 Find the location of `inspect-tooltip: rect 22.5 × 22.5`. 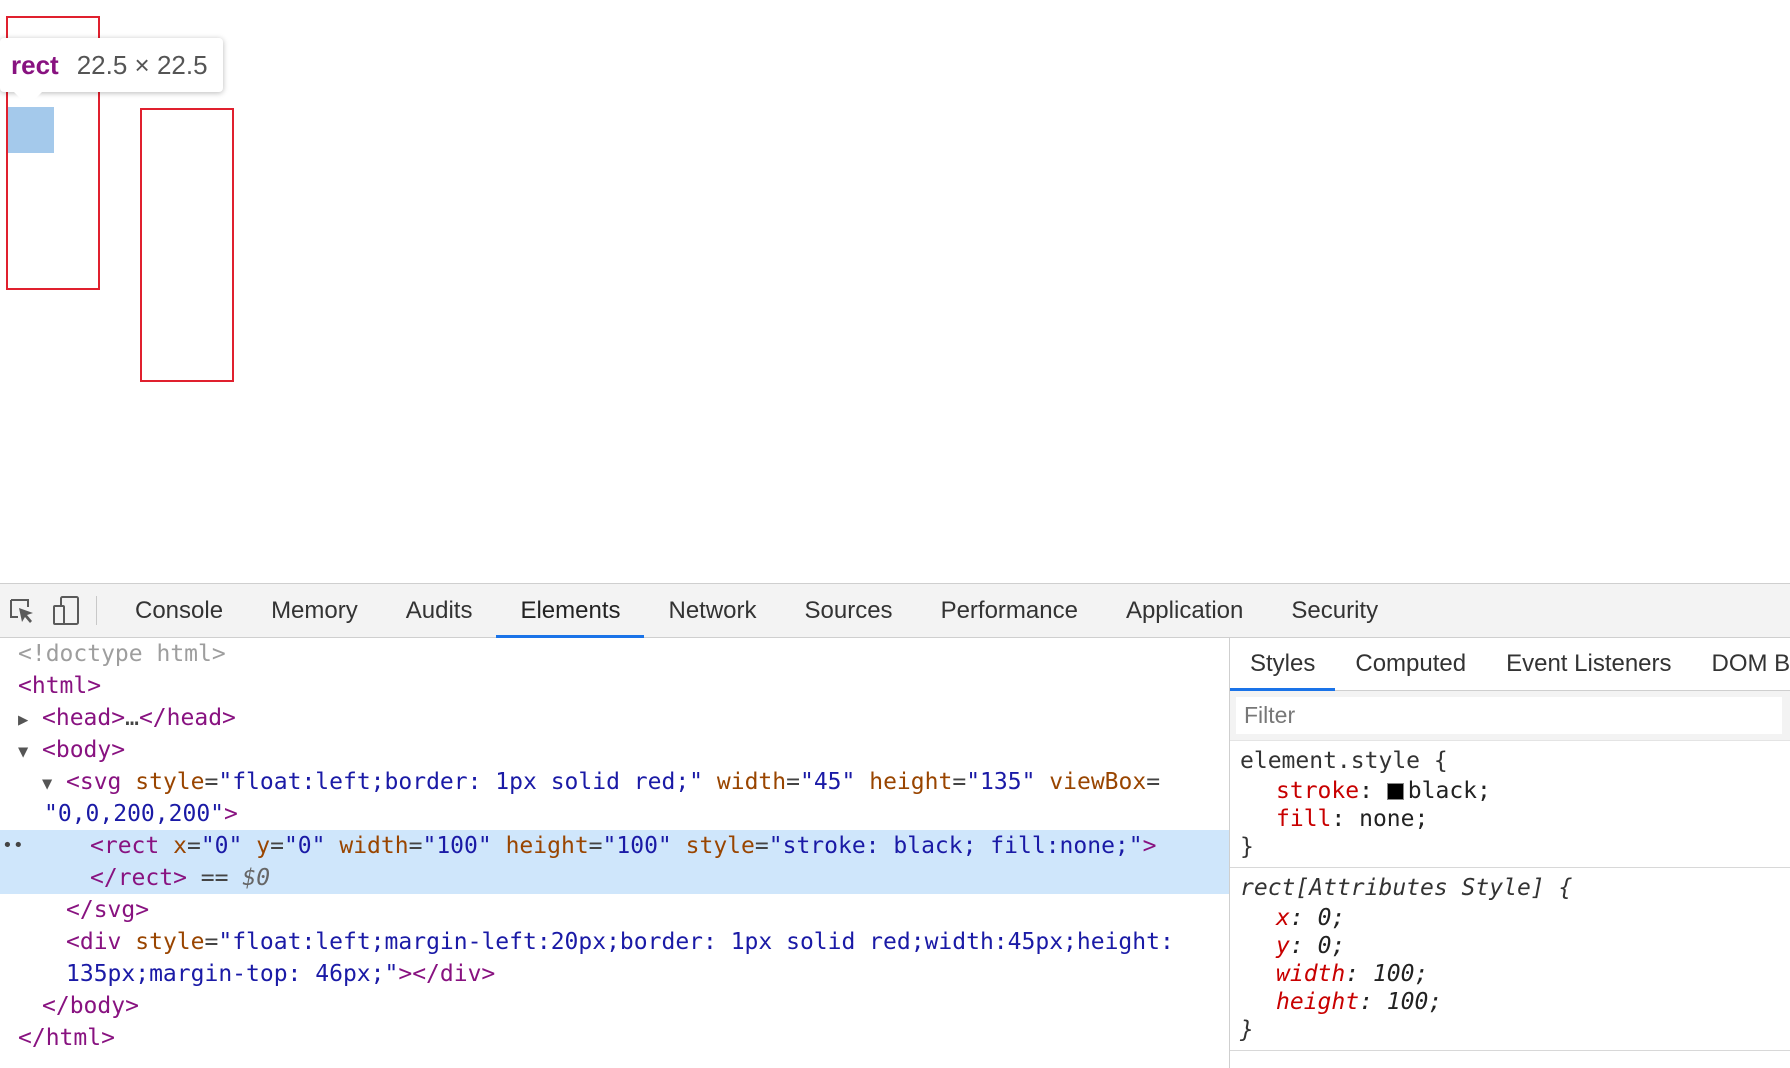

inspect-tooltip: rect 22.5 × 22.5 is located at coordinates (111, 72).